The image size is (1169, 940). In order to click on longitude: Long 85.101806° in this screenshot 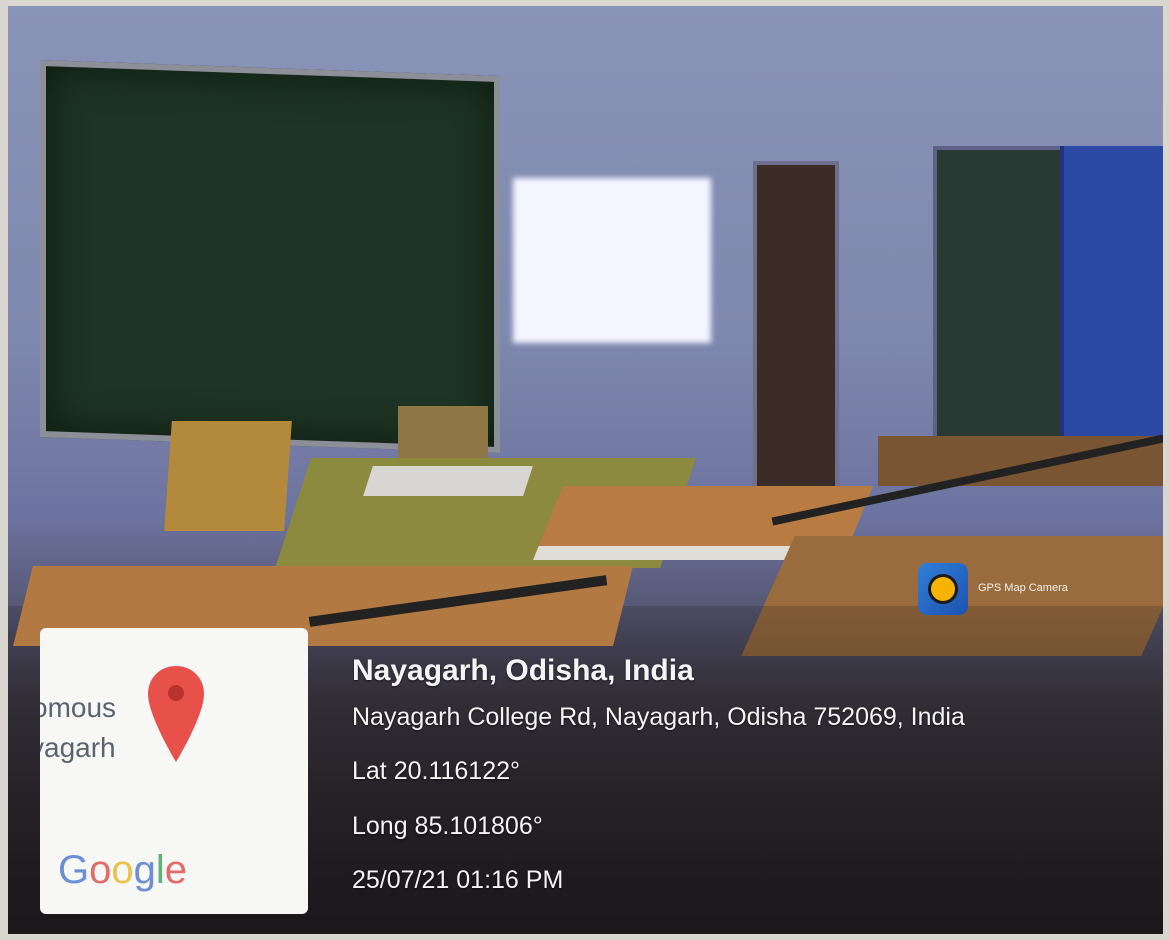, I will do `click(447, 826)`.